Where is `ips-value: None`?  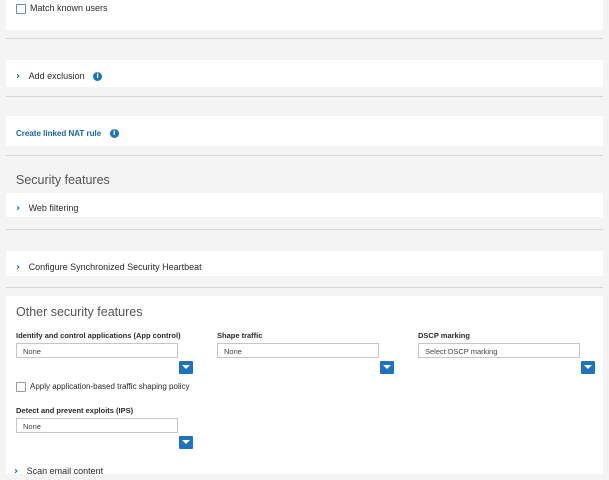
ips-value: None is located at coordinates (32, 426).